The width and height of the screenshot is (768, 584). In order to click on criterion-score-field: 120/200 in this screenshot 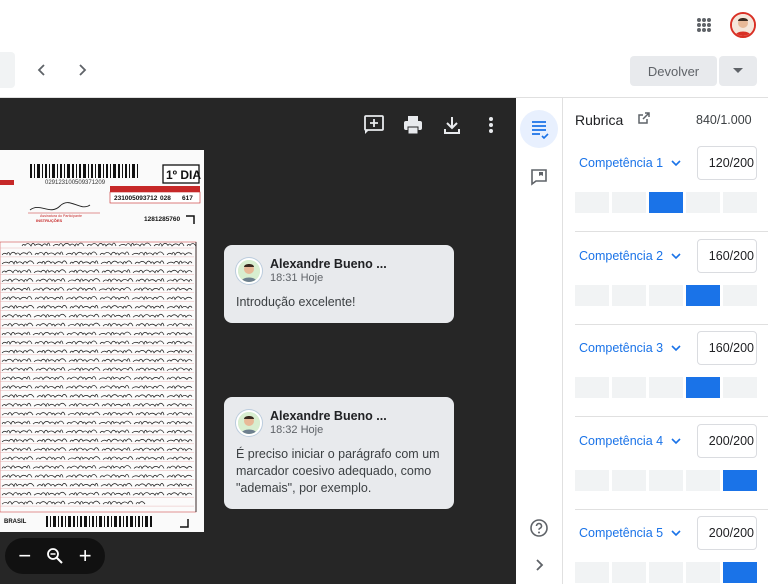, I will do `click(727, 163)`.